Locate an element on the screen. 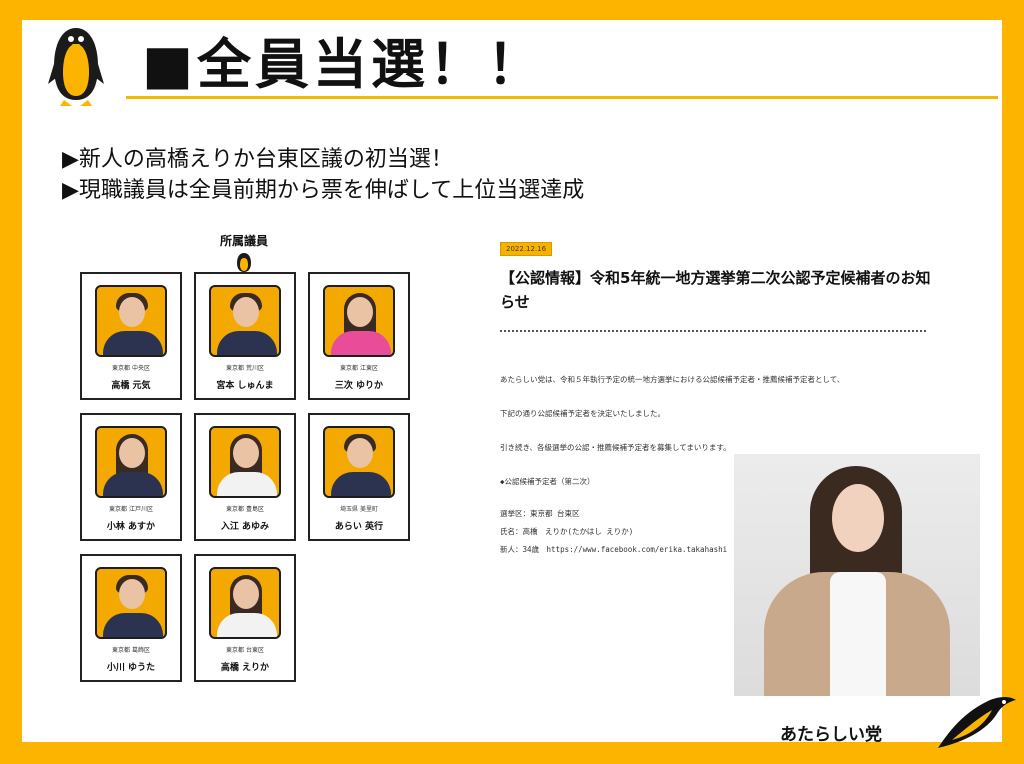 The image size is (1024, 764). announcement-line: 引き続き、各級選挙の公認・推薦候補予定者を募集してまいります。 is located at coordinates (615, 447).